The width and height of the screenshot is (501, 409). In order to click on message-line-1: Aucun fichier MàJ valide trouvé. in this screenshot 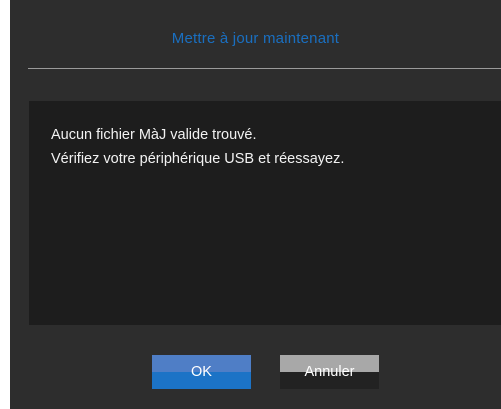, I will do `click(154, 135)`.